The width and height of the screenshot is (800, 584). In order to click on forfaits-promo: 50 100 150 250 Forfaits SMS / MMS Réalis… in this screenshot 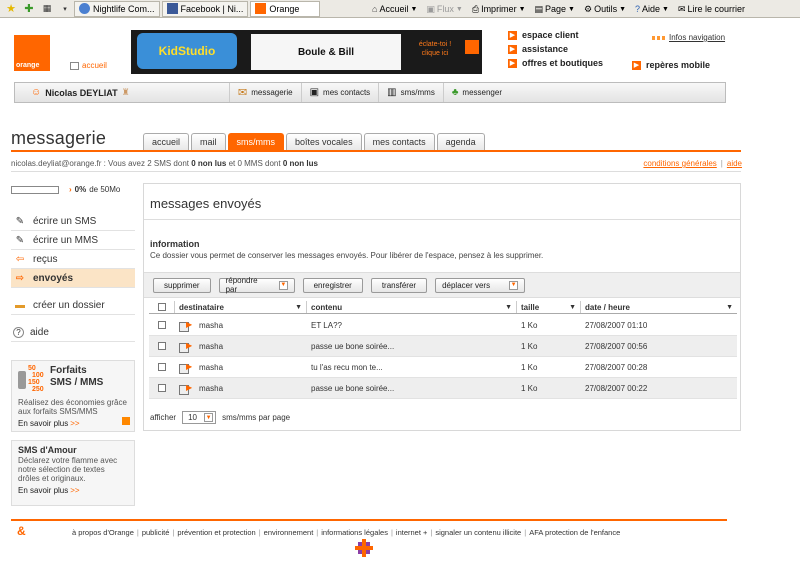, I will do `click(73, 396)`.